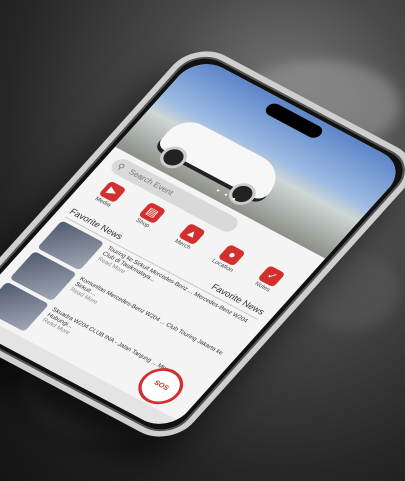 The image size is (405, 481). Describe the element at coordinates (186, 240) in the screenshot. I see `menu-item-merch: ▲ Merch` at that location.